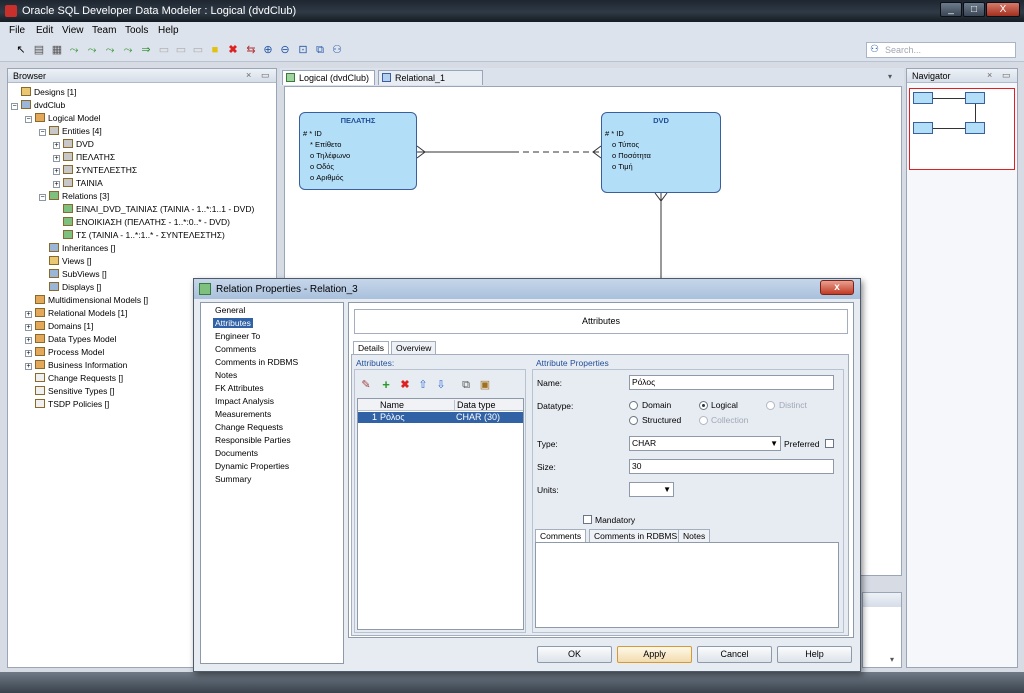  What do you see at coordinates (44, 30) in the screenshot?
I see `menu-edit: Edit` at bounding box center [44, 30].